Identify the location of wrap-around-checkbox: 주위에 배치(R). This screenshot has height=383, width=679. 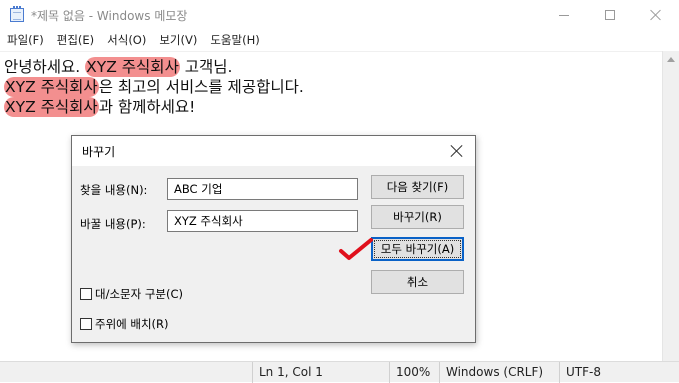
(124, 324).